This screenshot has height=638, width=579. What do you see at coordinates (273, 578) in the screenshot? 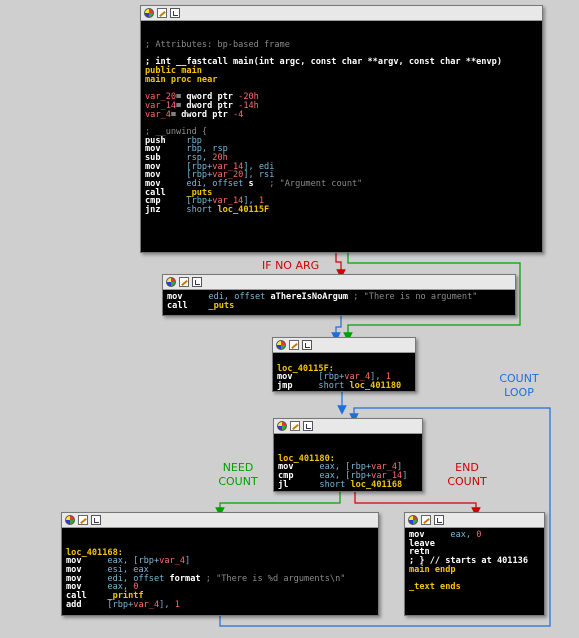
I see `code-token: ; "There is %d arguments\n"` at bounding box center [273, 578].